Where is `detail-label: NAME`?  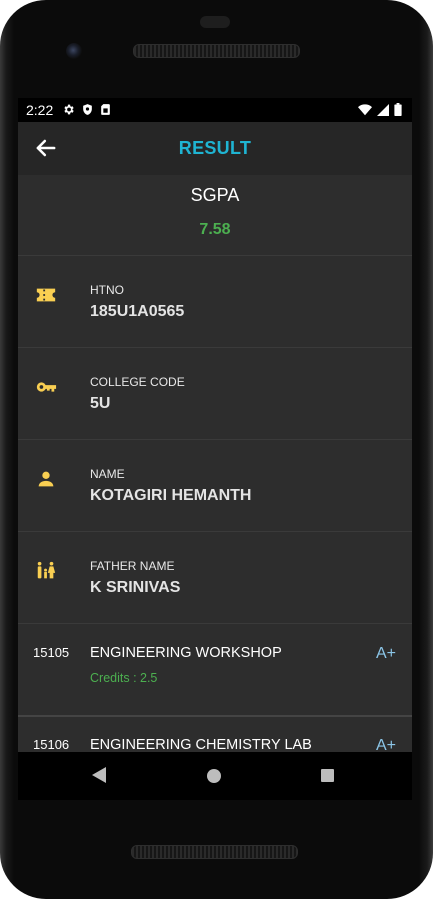
detail-label: NAME is located at coordinates (107, 474).